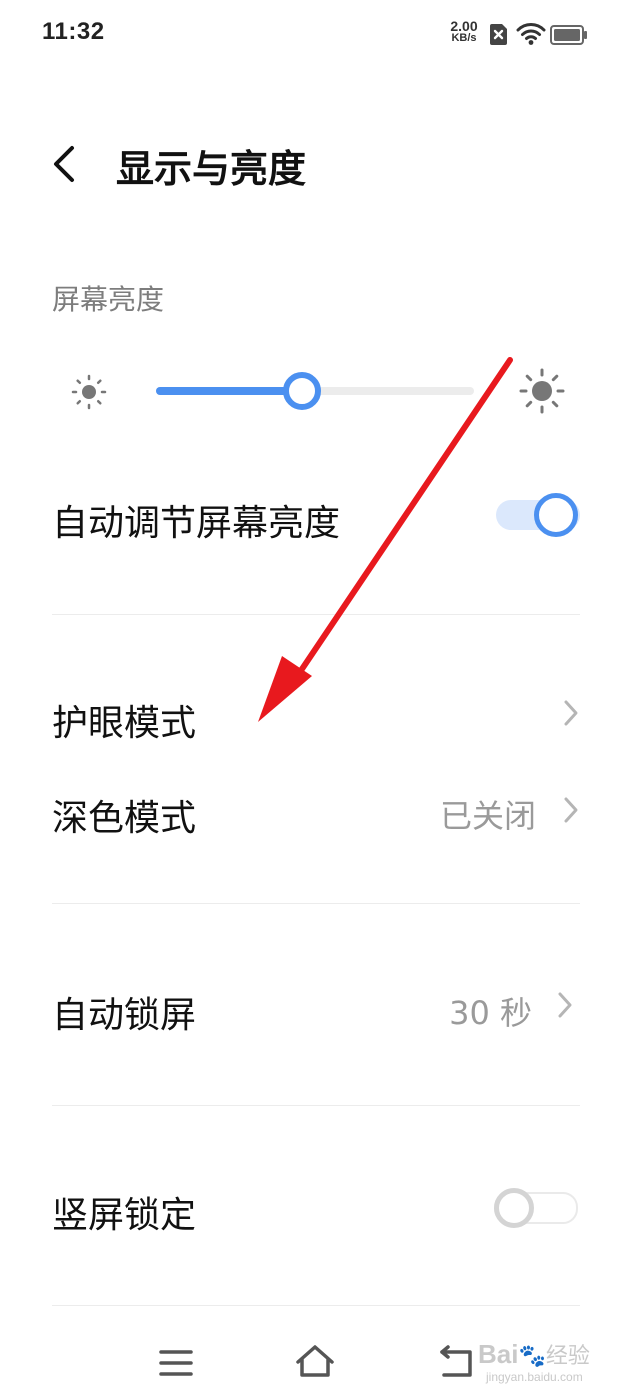  Describe the element at coordinates (487, 816) in the screenshot. I see `dark-mode-value: 已关闭` at that location.